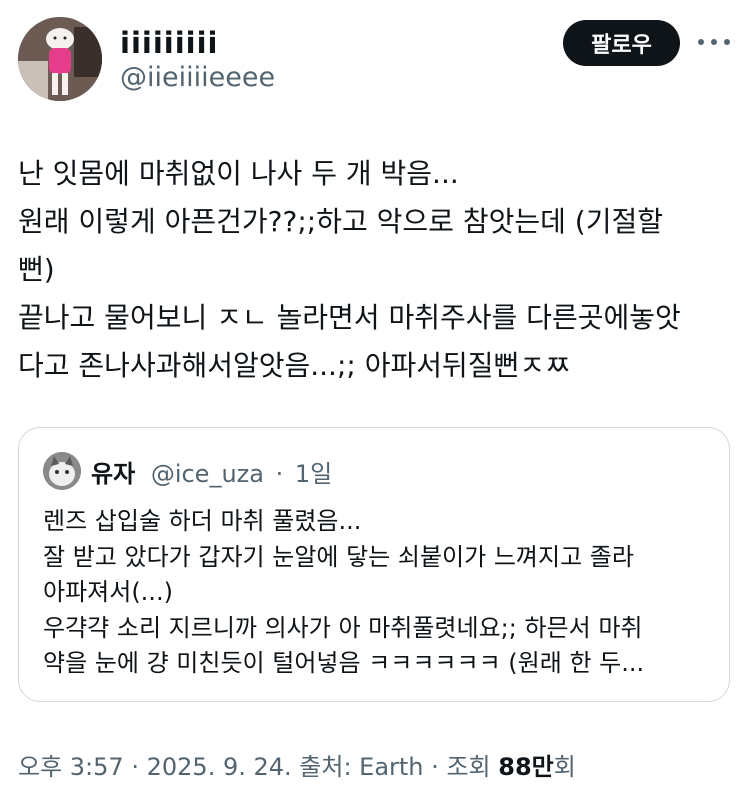 The image size is (750, 789). I want to click on tweet-source: 출처: Earth, so click(361, 767).